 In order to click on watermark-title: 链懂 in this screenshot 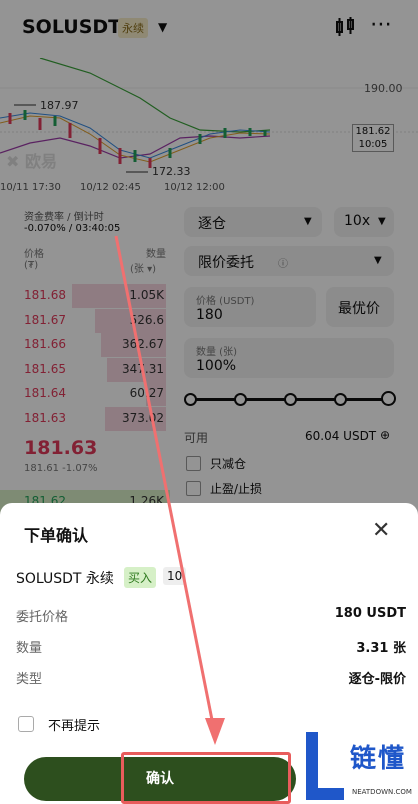, I will do `click(378, 759)`.